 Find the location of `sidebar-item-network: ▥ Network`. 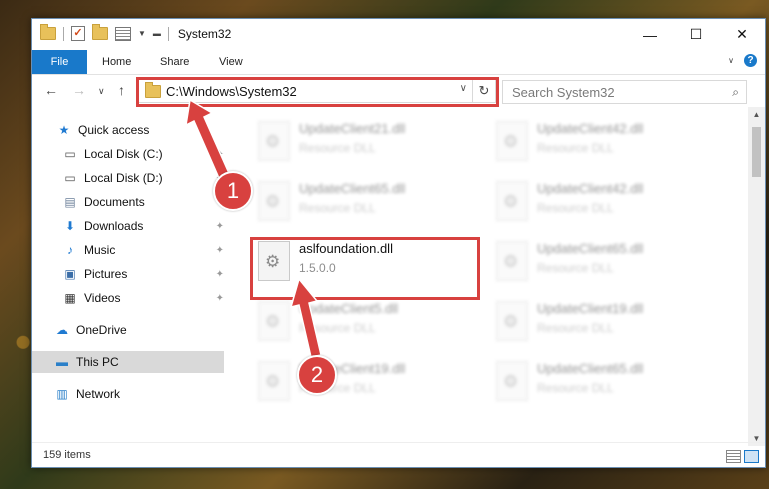

sidebar-item-network: ▥ Network is located at coordinates (139, 394).